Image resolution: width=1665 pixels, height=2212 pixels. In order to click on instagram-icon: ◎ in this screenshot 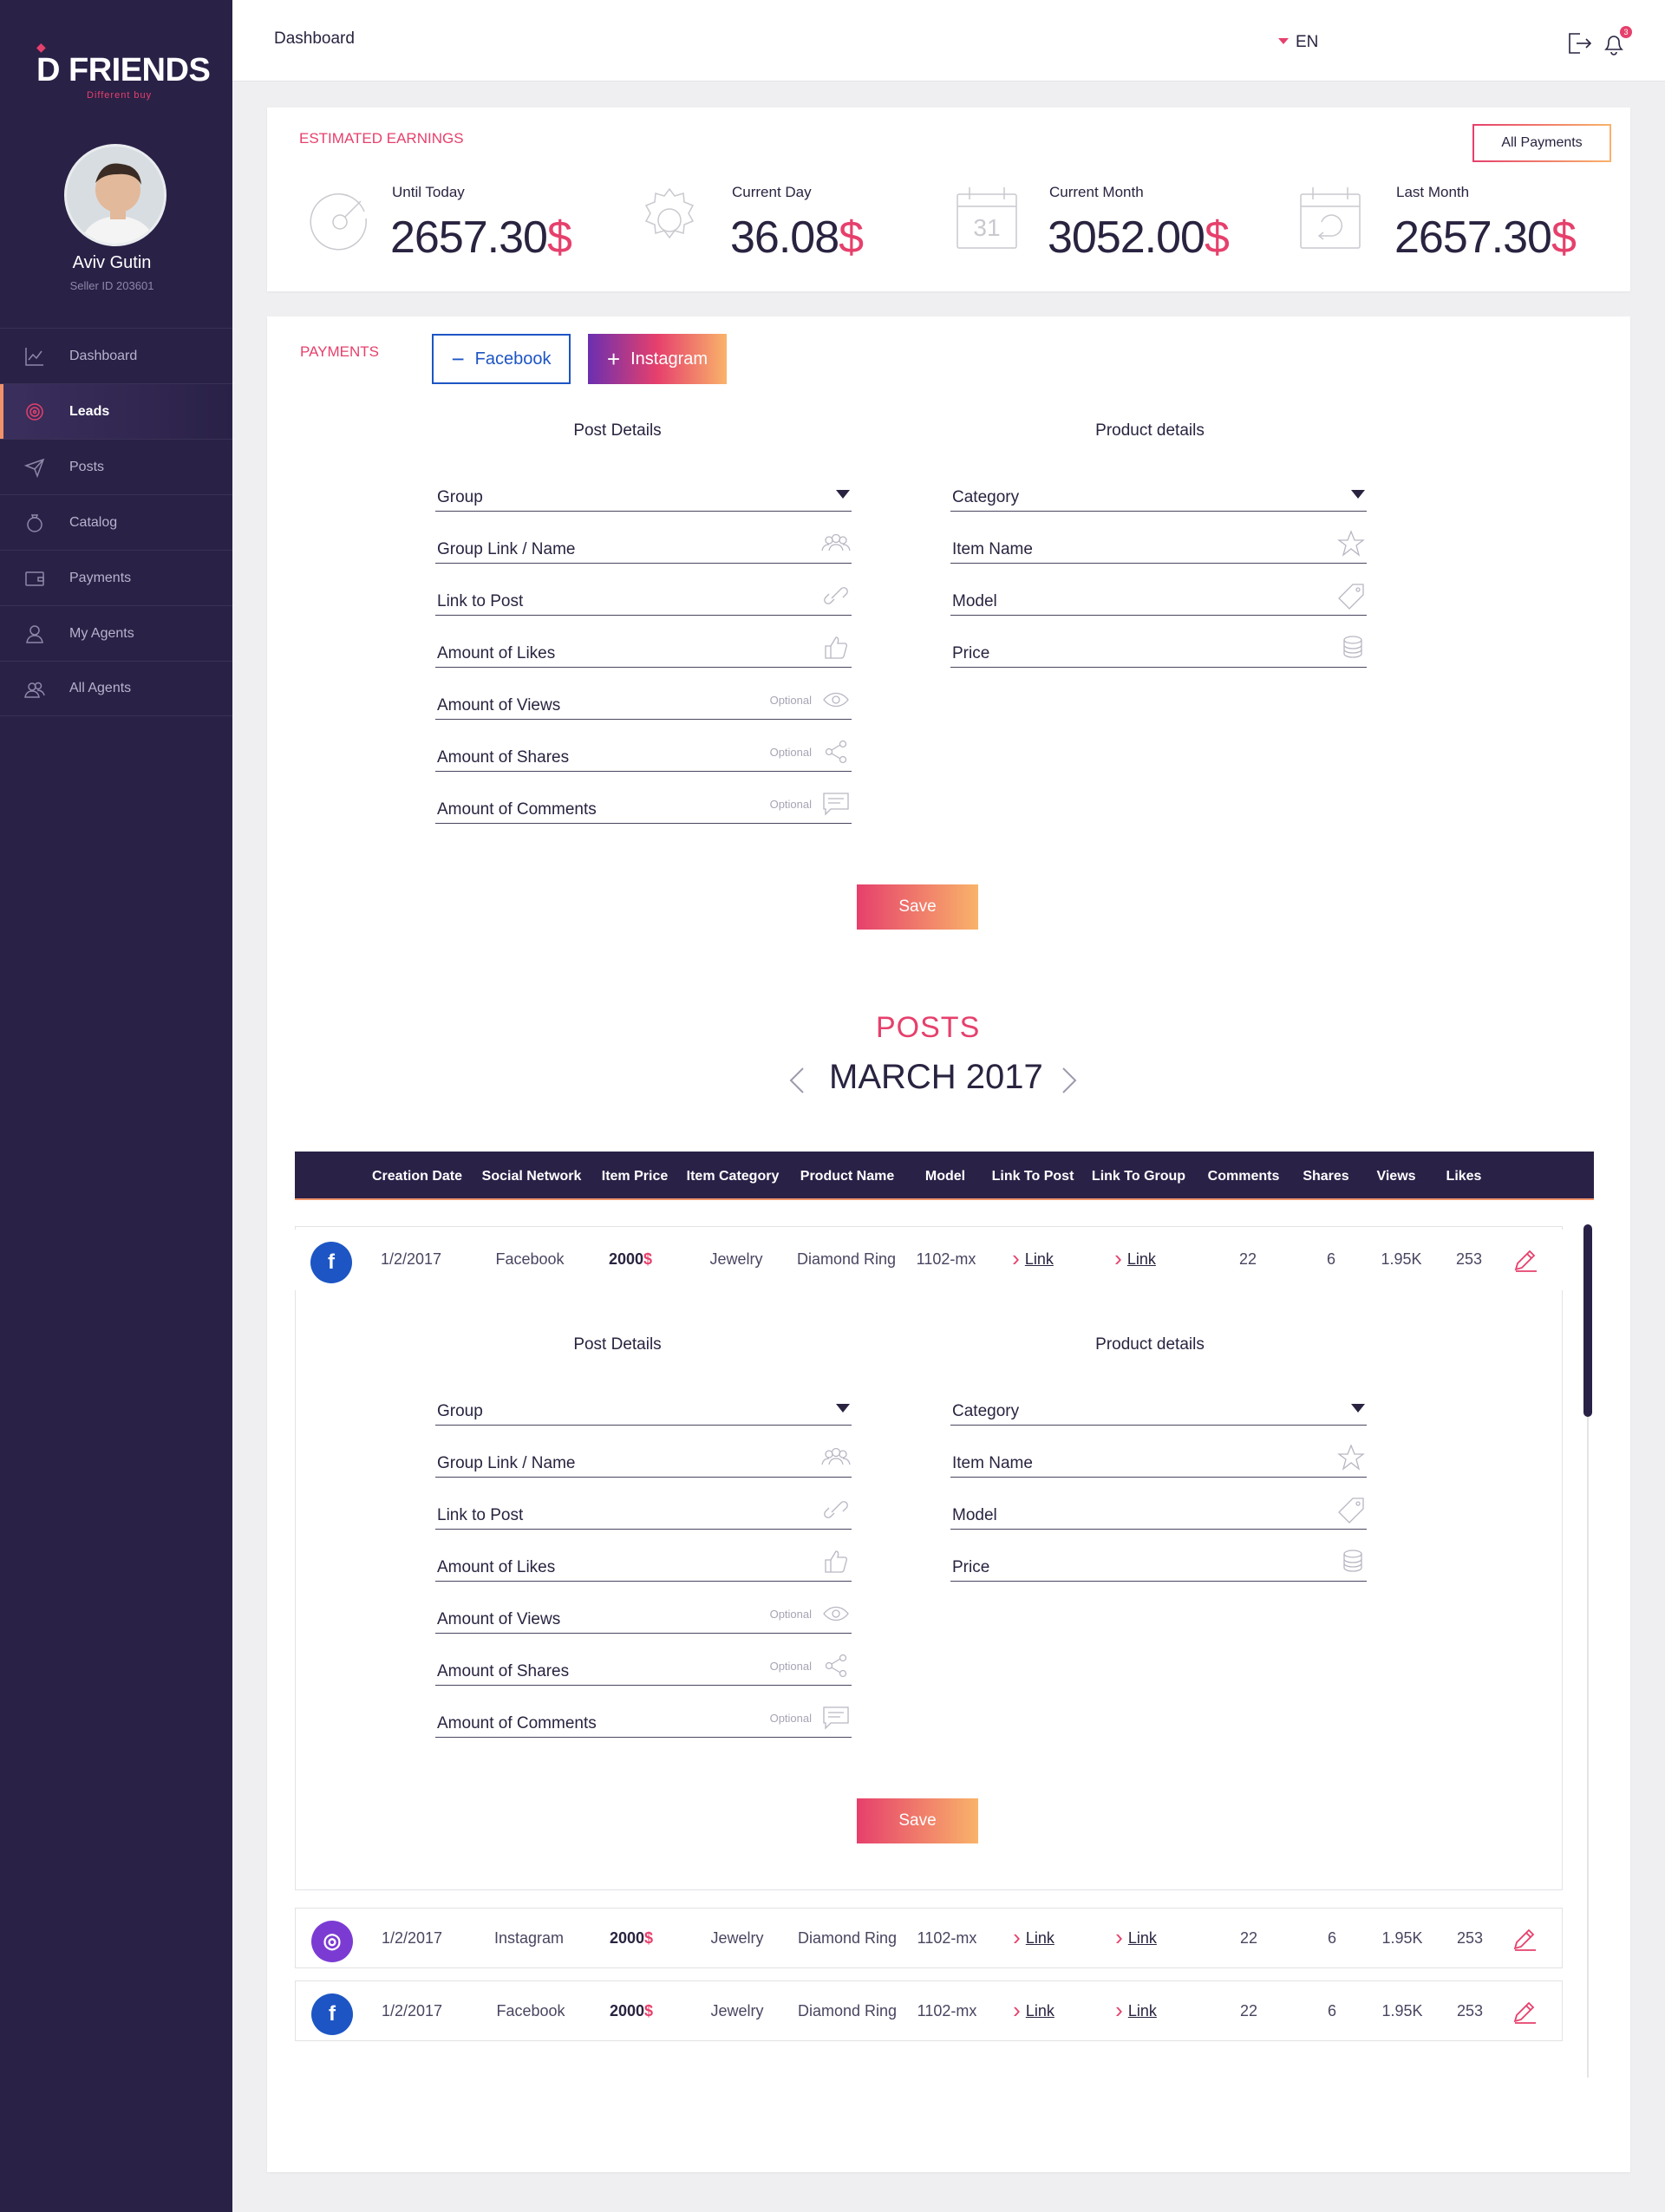, I will do `click(332, 1941)`.